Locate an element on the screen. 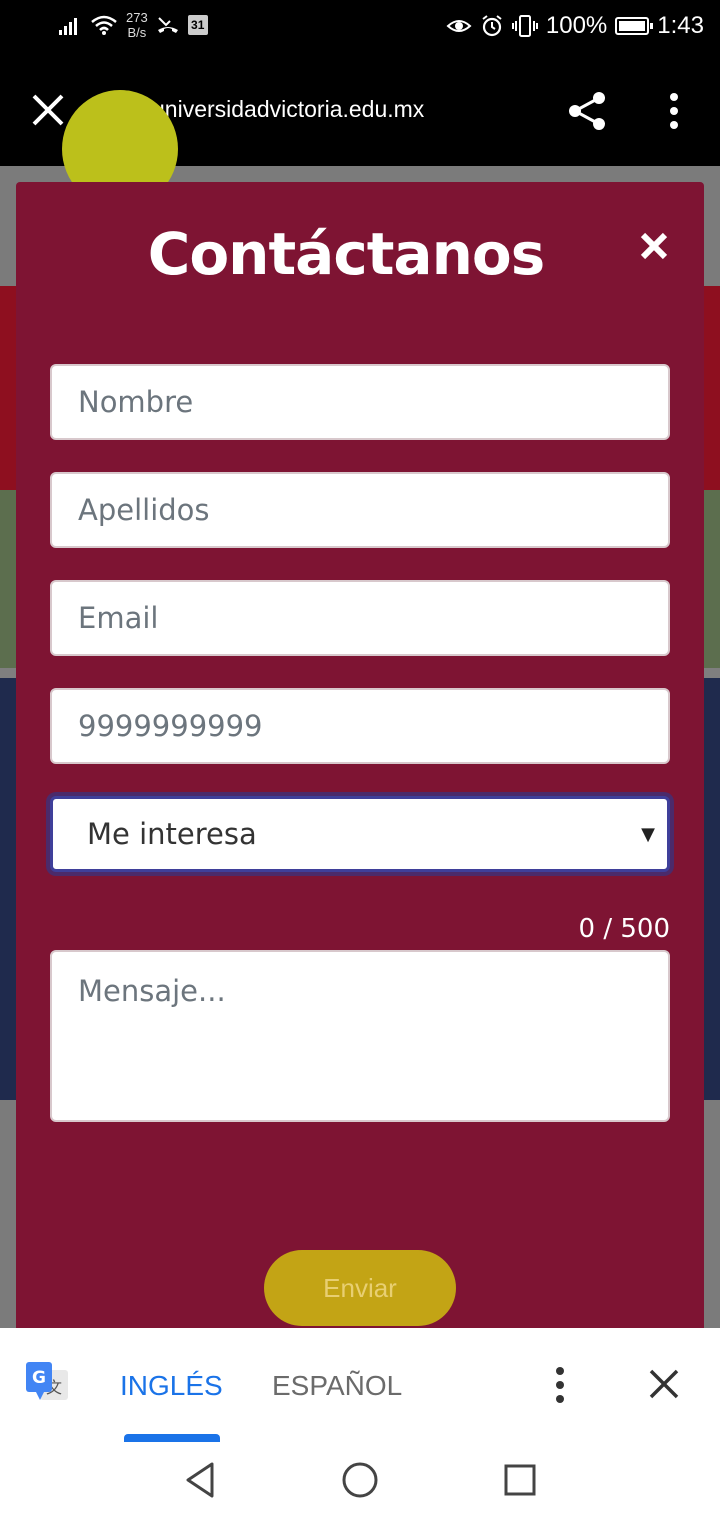  alarm-icon is located at coordinates (492, 26).